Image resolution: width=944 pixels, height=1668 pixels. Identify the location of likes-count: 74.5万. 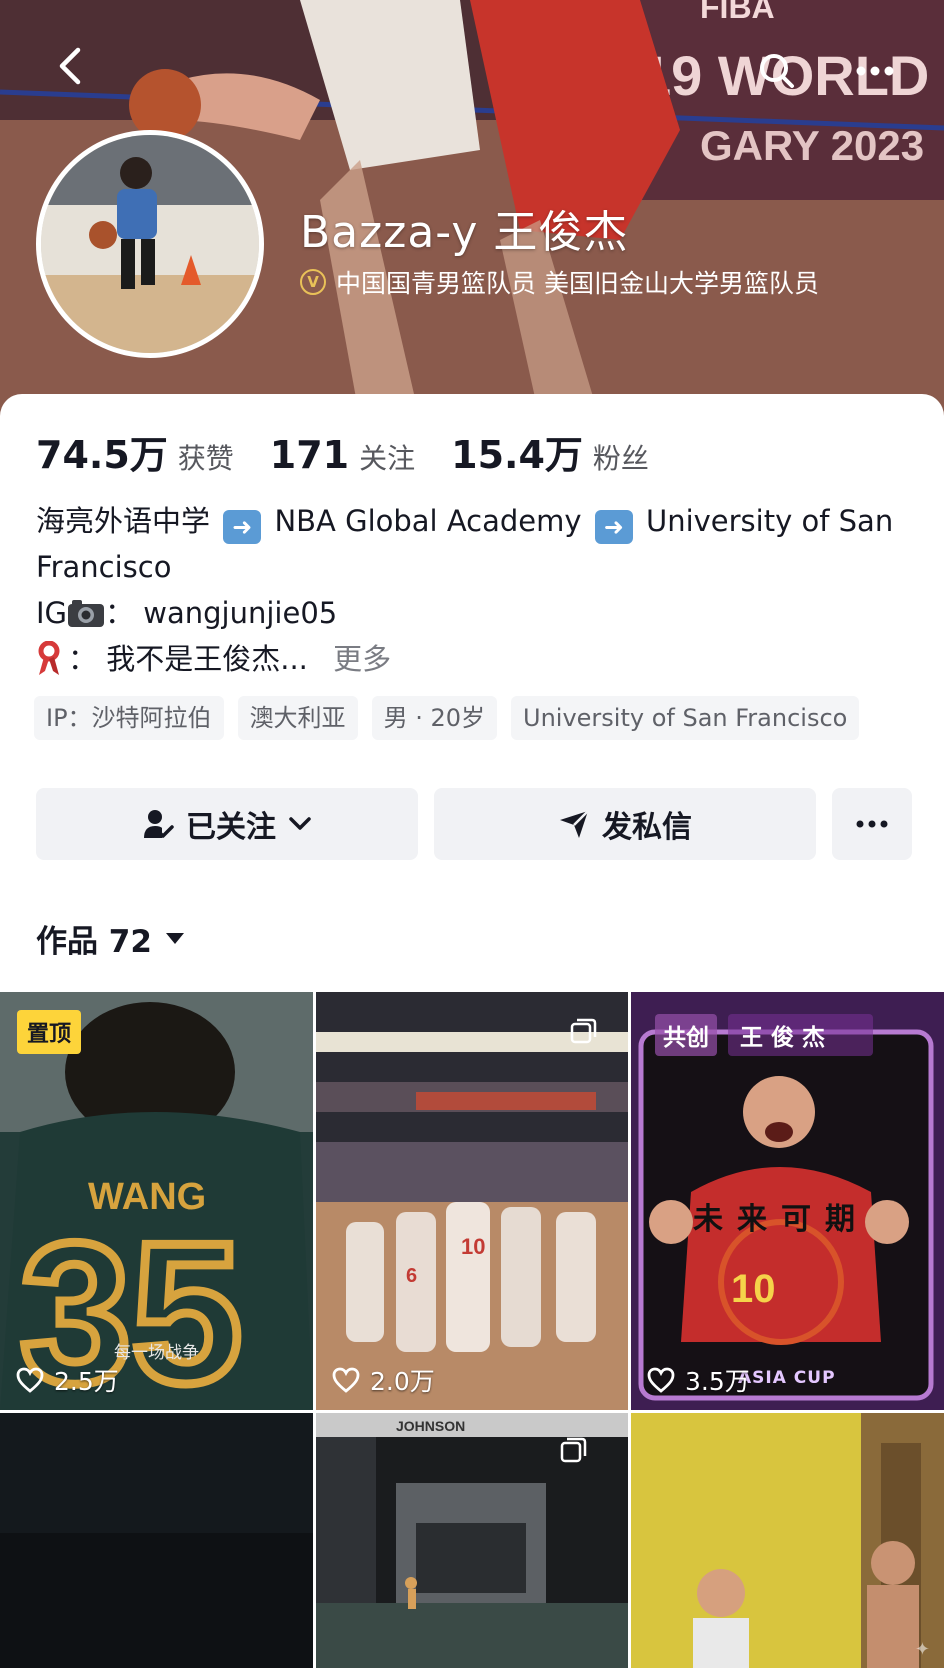
(102, 455).